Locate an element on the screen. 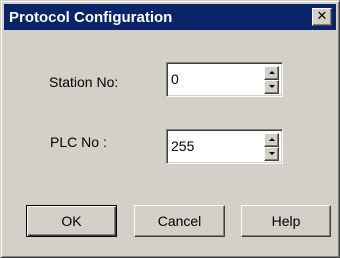 The height and width of the screenshot is (258, 340). plc-no-spinbox is located at coordinates (224, 146).